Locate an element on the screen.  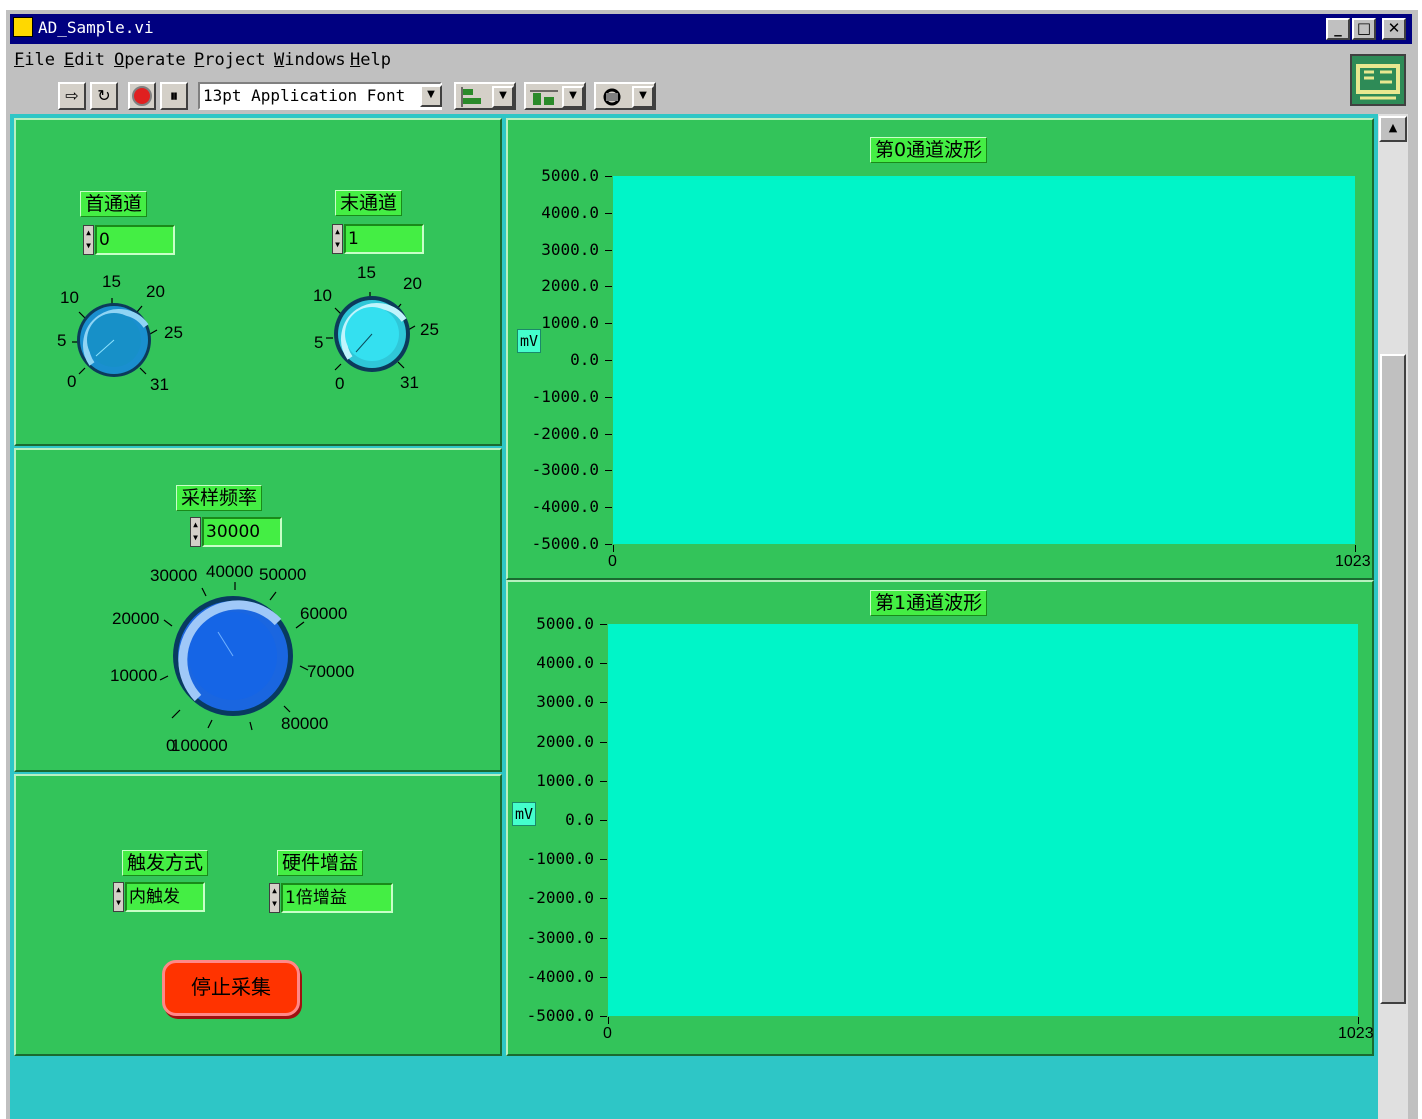
knob2-tick-0: 0 is located at coordinates (340, 383).